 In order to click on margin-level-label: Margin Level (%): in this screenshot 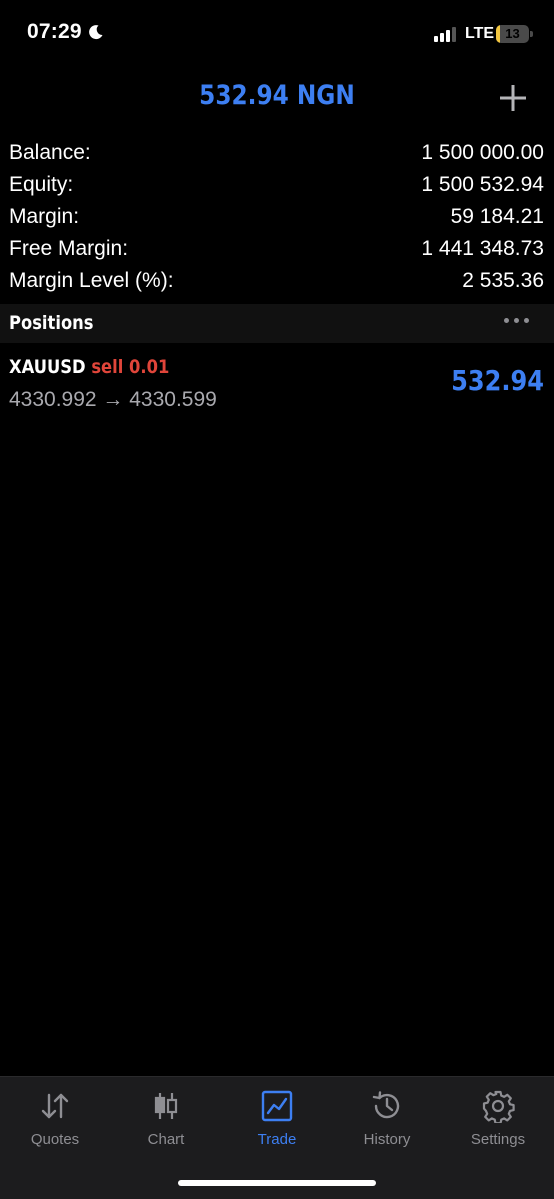, I will do `click(91, 280)`.